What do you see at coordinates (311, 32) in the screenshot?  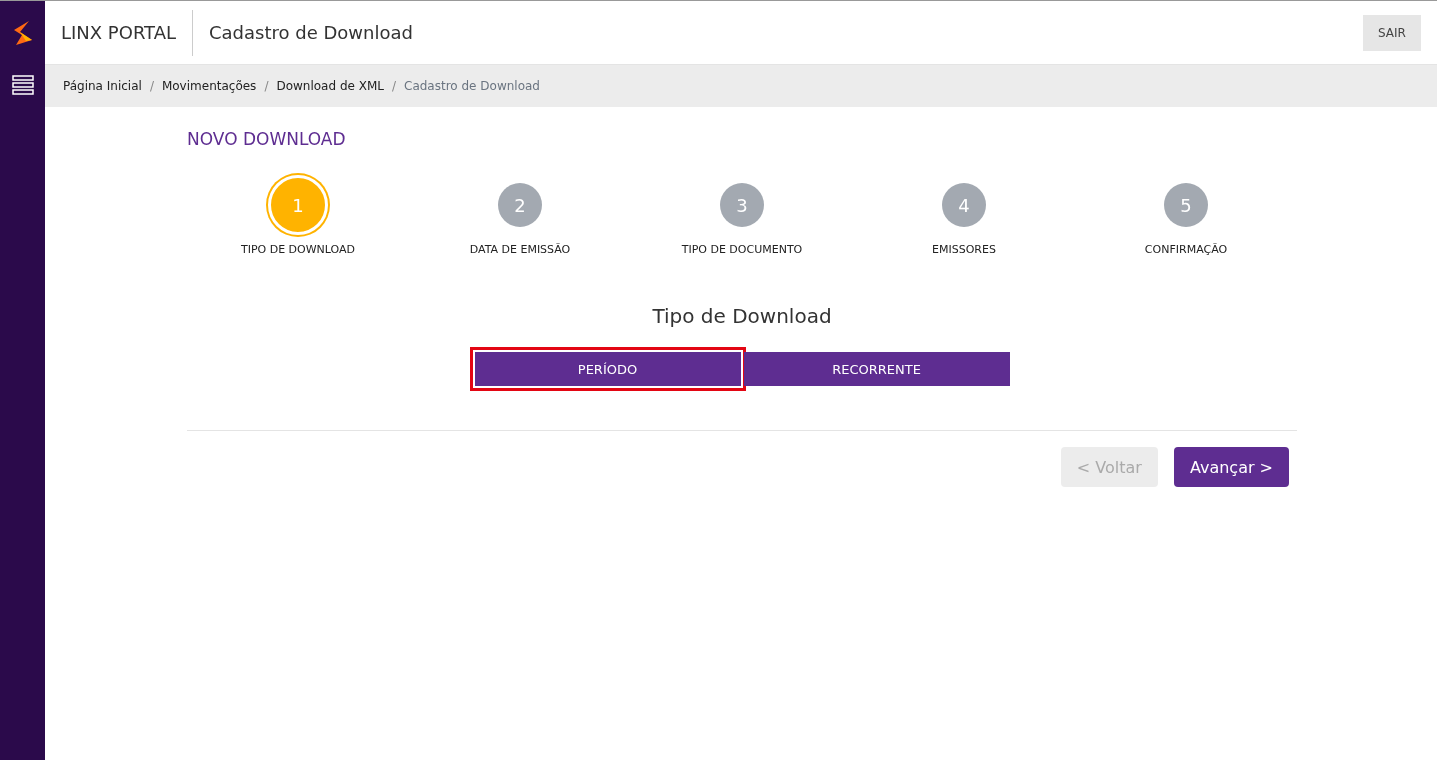 I see `page-header-title: Cadastro de Download` at bounding box center [311, 32].